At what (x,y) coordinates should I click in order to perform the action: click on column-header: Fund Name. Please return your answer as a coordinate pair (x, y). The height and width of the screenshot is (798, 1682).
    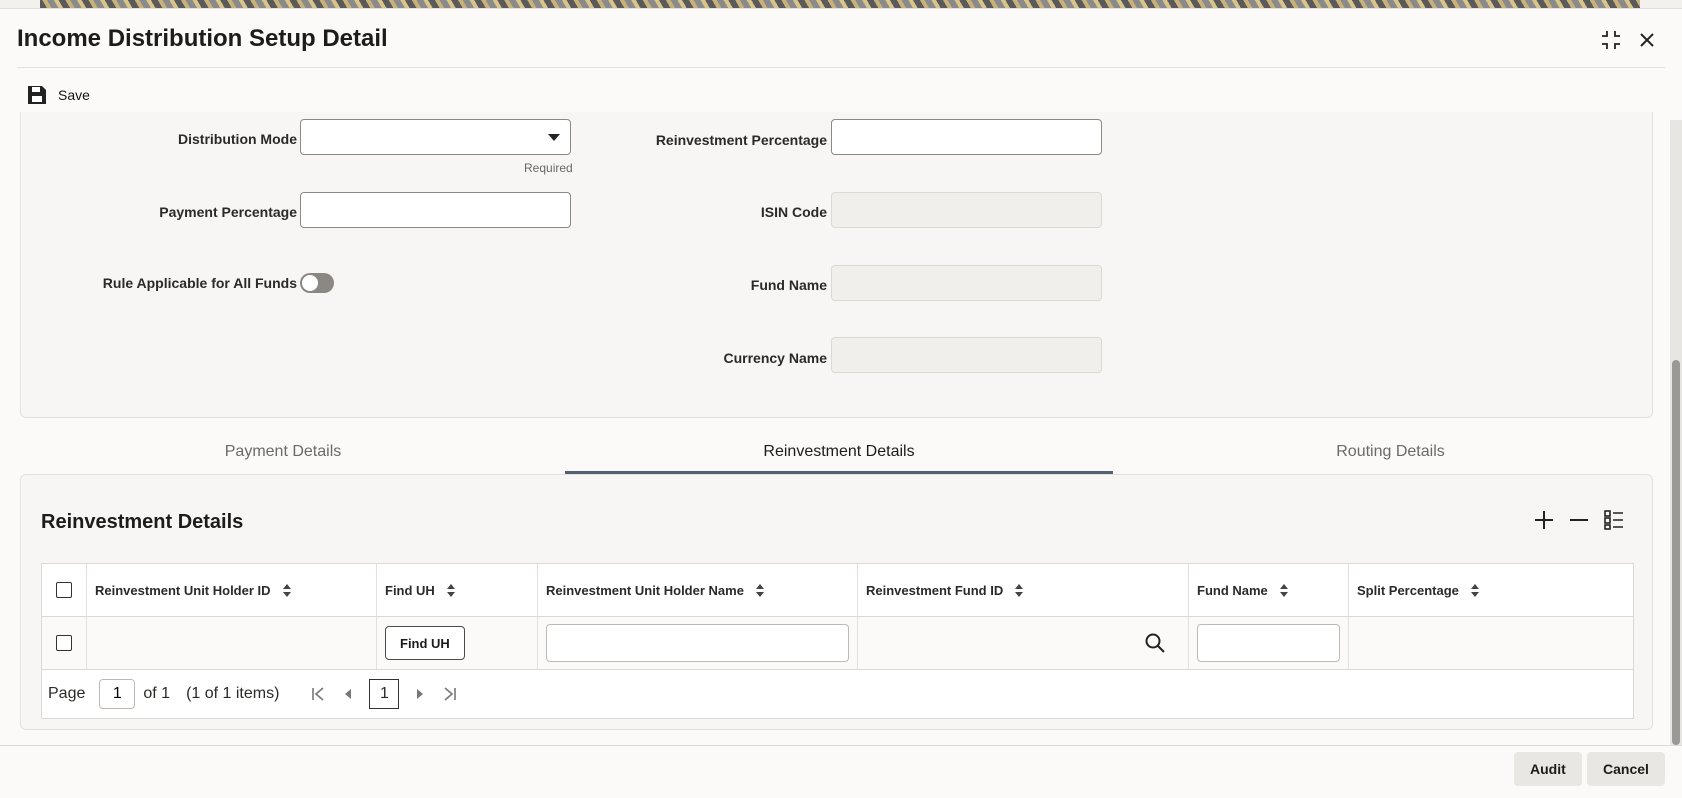
    Looking at the image, I should click on (1269, 590).